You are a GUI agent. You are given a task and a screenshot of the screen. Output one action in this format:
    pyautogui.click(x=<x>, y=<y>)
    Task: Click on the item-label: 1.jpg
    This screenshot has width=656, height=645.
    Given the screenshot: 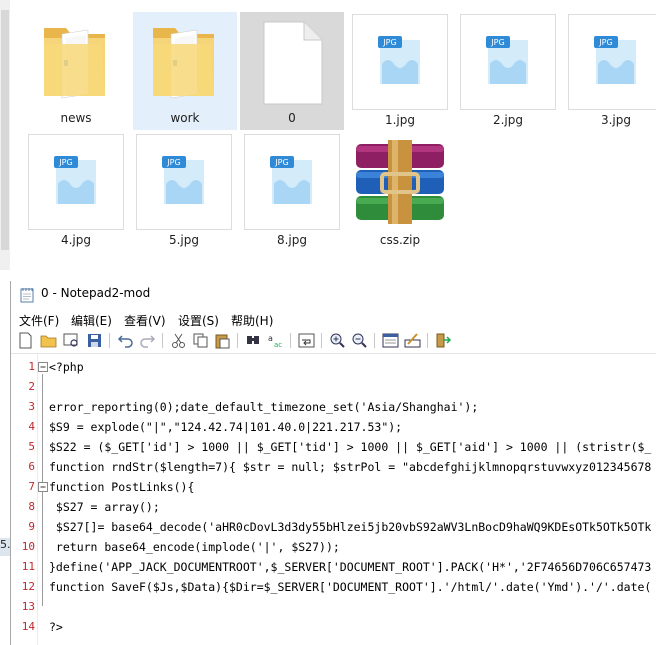 What is the action you would take?
    pyautogui.click(x=400, y=120)
    